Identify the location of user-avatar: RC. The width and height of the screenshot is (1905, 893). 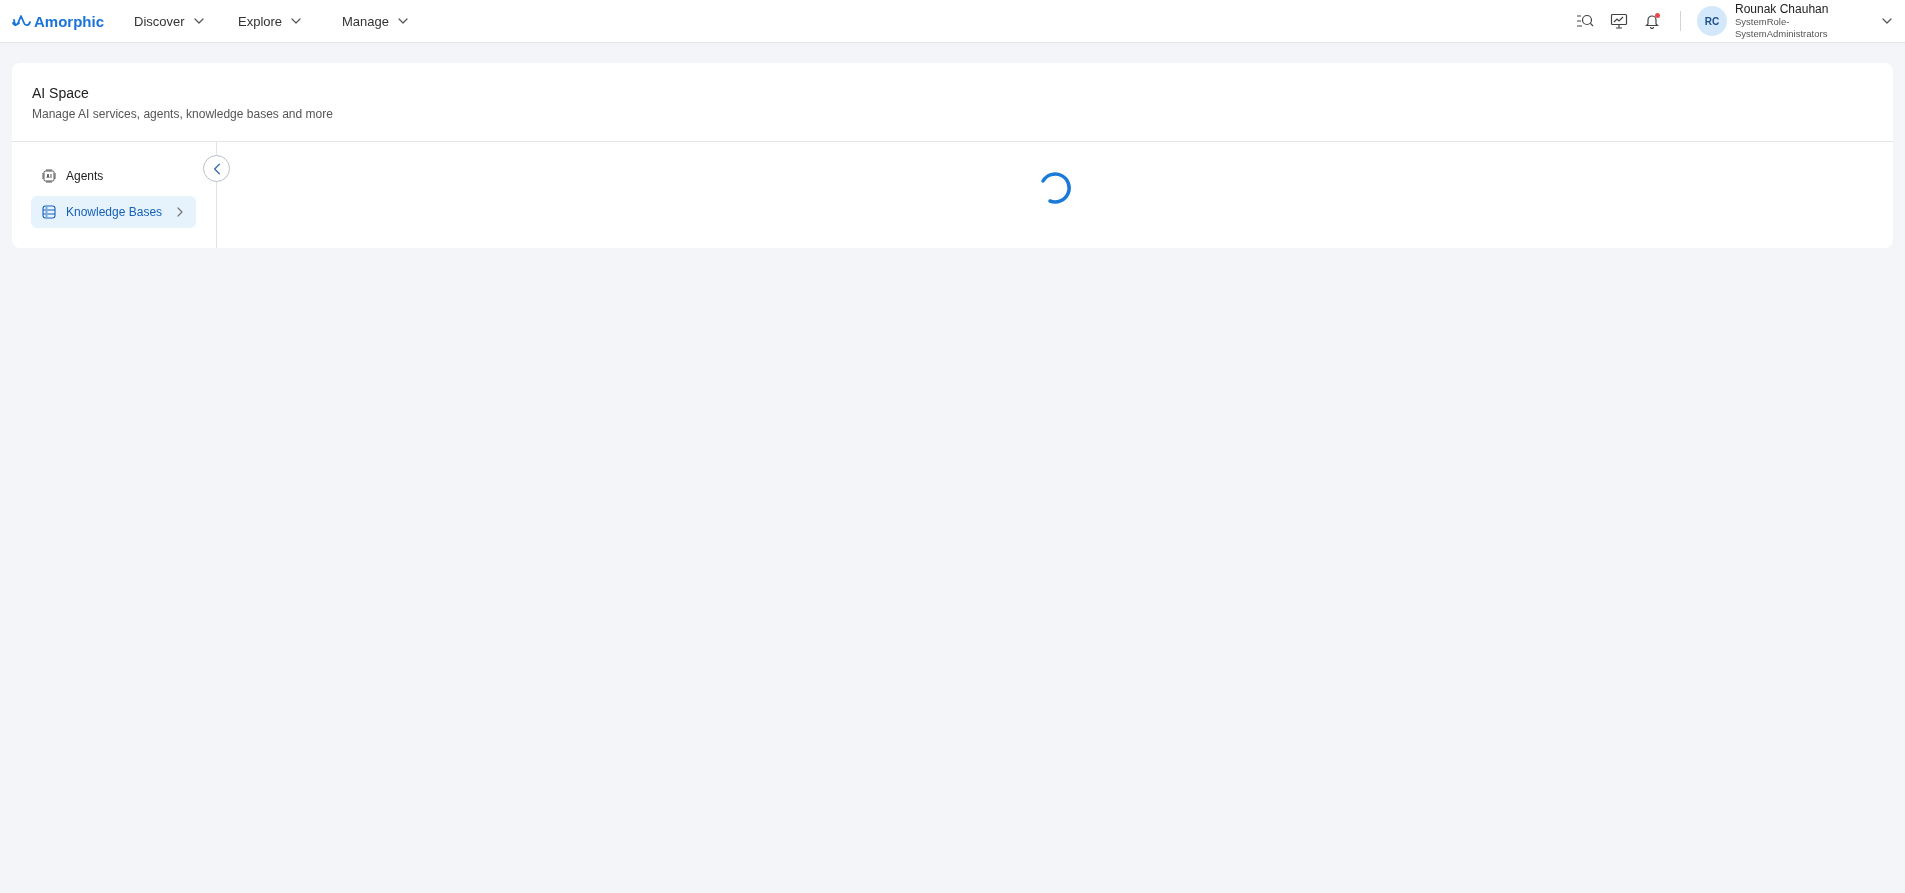
(1712, 21).